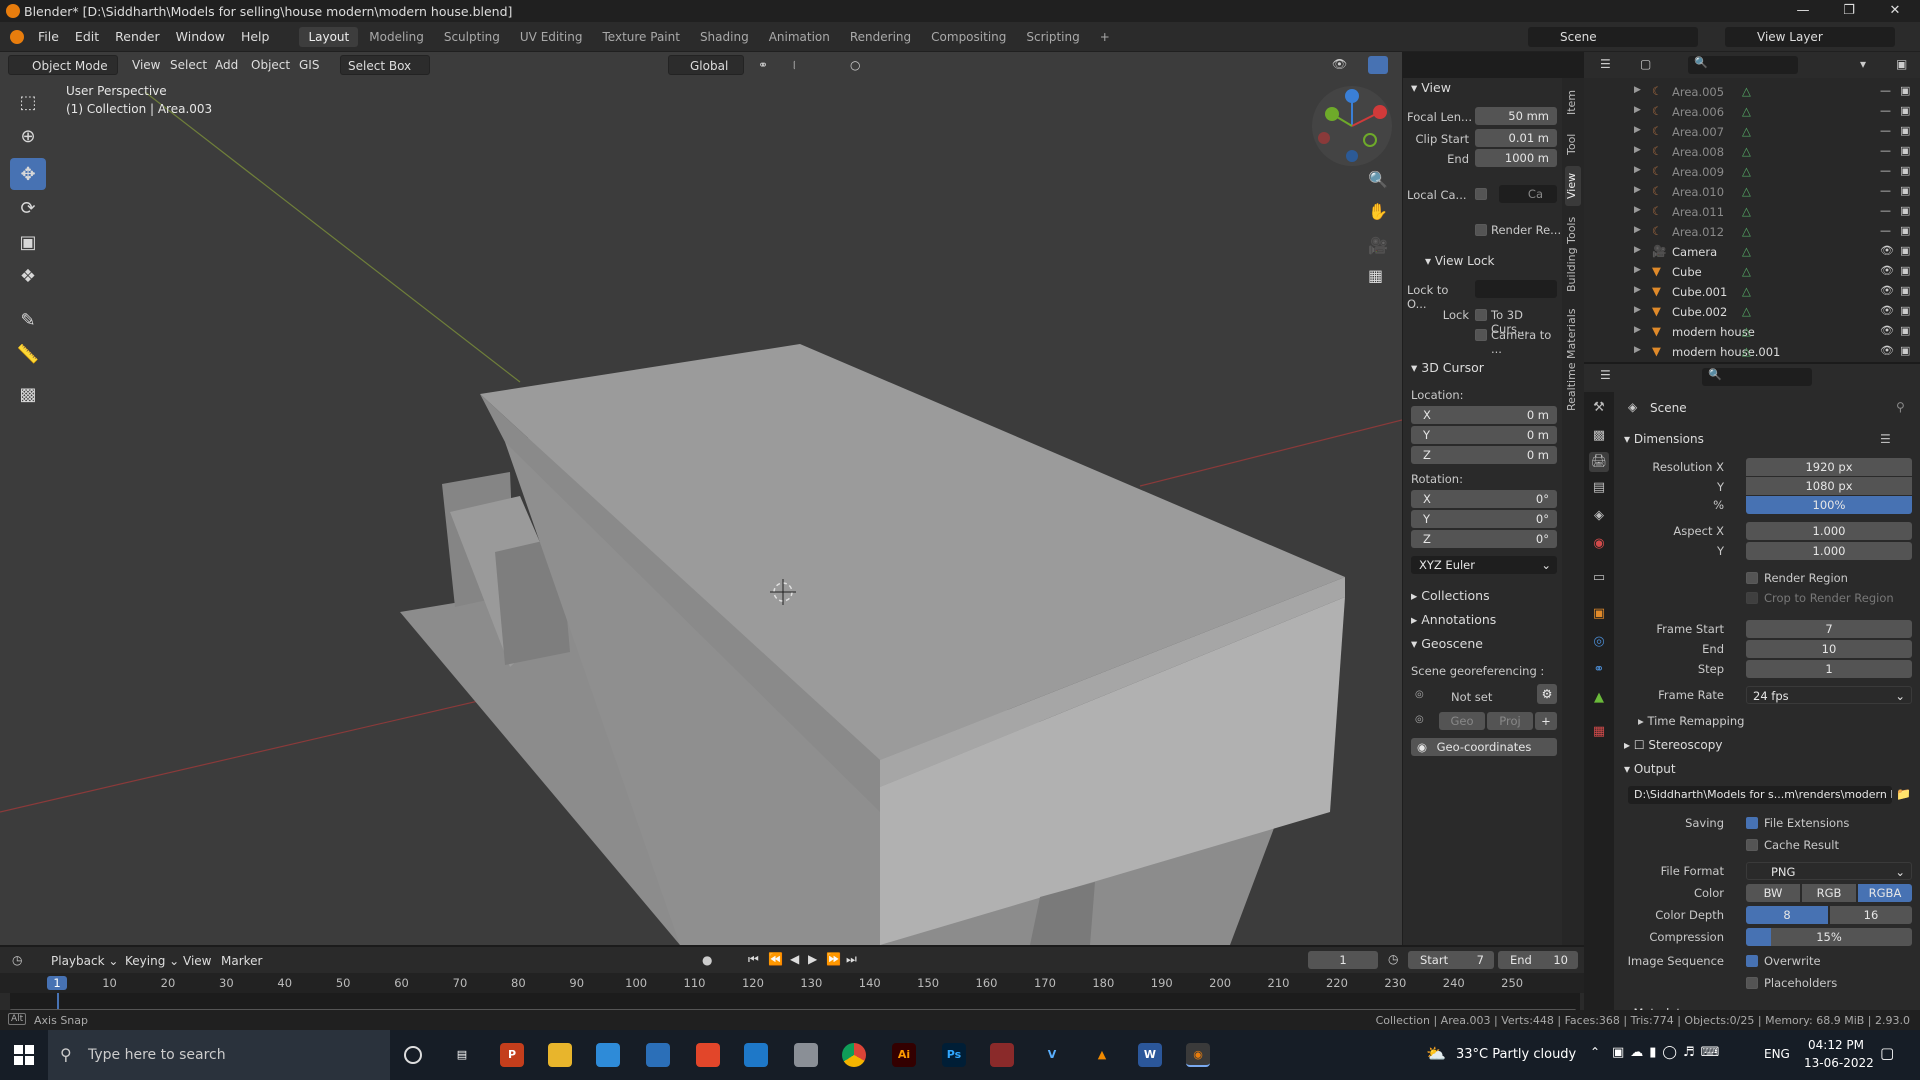  I want to click on radio-not-set-icon: ◎, so click(1419, 694).